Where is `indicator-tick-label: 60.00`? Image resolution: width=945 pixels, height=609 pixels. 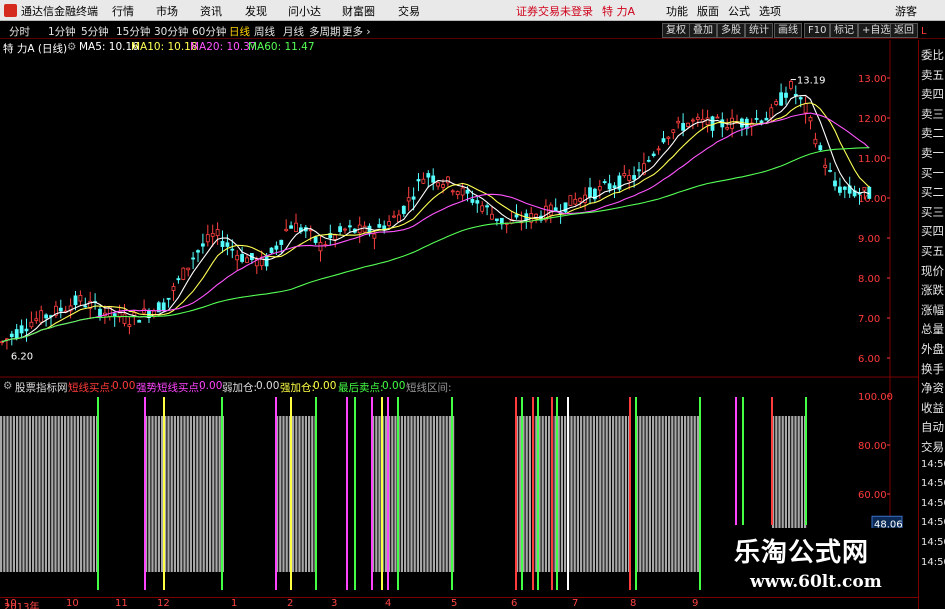
indicator-tick-label: 60.00 is located at coordinates (872, 495).